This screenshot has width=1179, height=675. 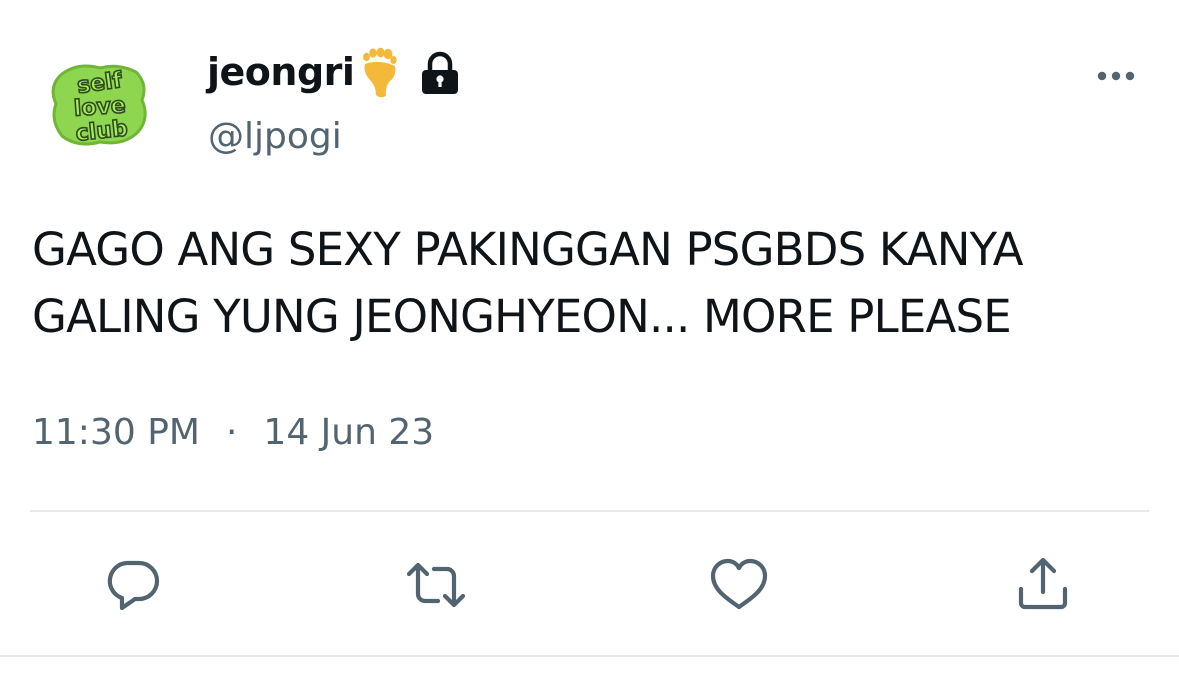 I want to click on reply-icon, so click(x=133, y=585).